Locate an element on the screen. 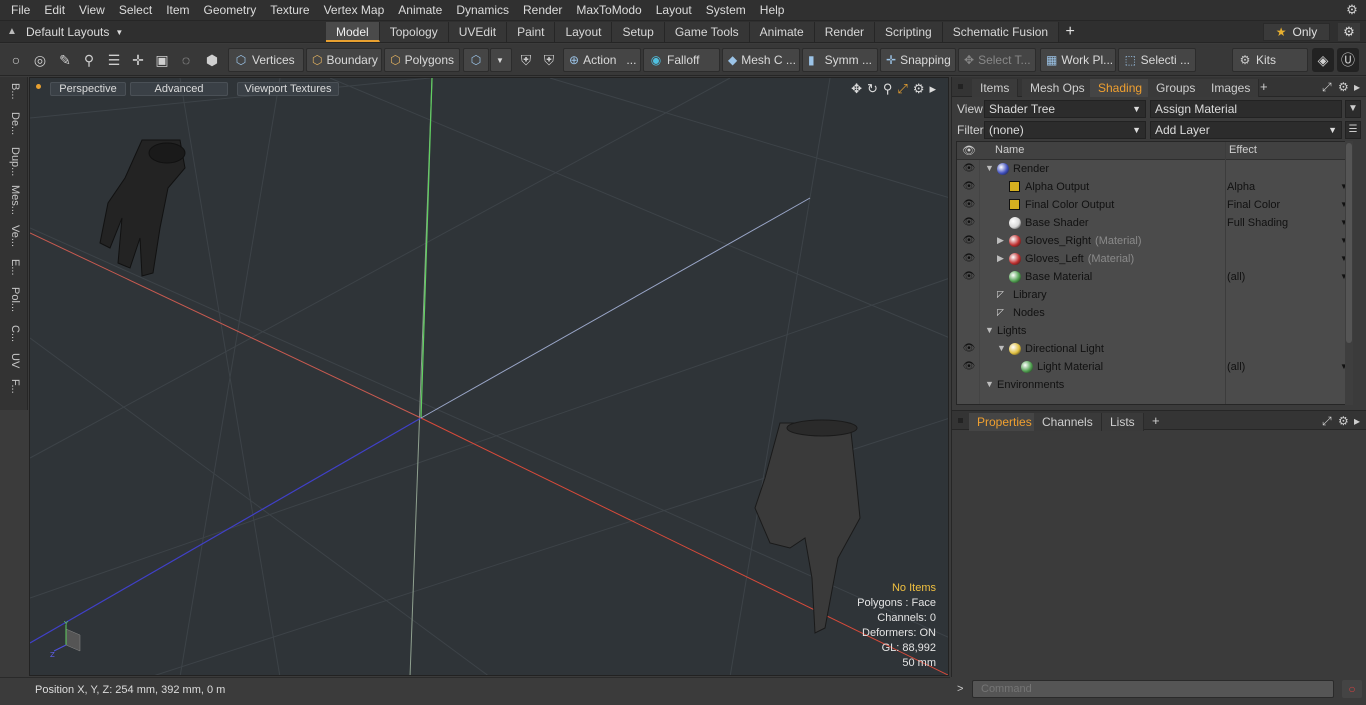  tab-game-tools: Game Tools is located at coordinates (707, 32).